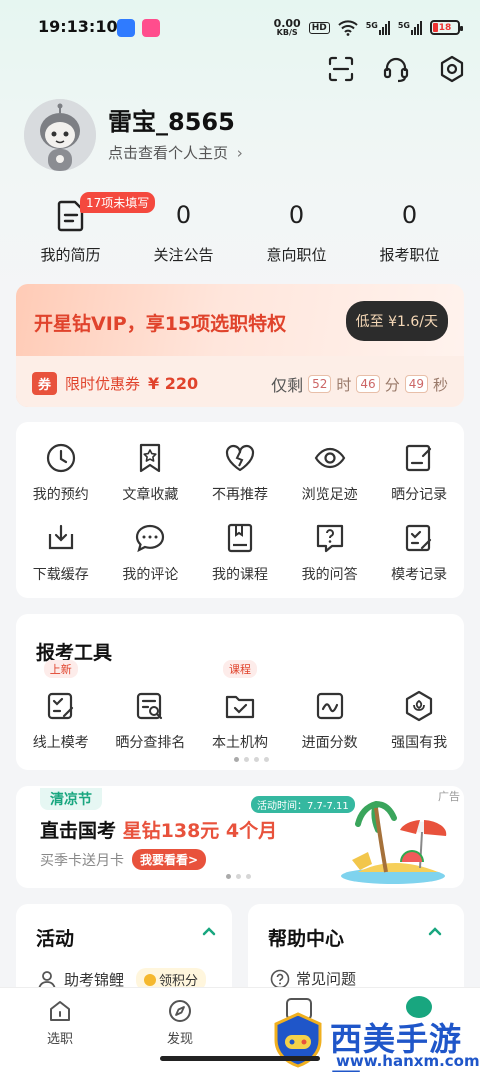  What do you see at coordinates (440, 384) in the screenshot?
I see `countdown-unit: 秒` at bounding box center [440, 384].